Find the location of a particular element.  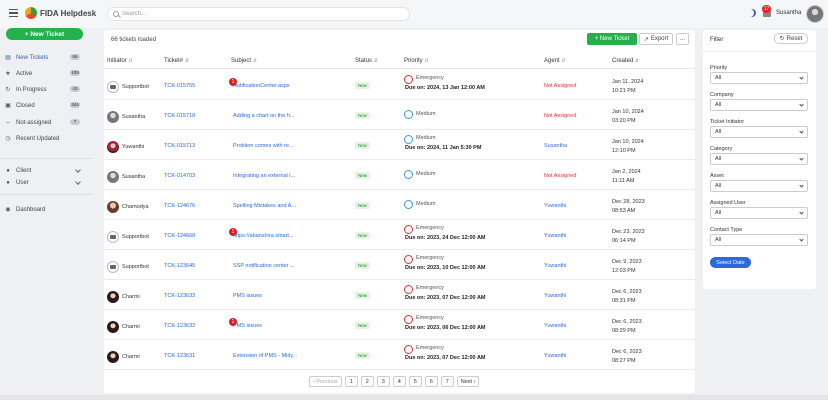

sidebar-item-client: ● Client is located at coordinates (44, 170).